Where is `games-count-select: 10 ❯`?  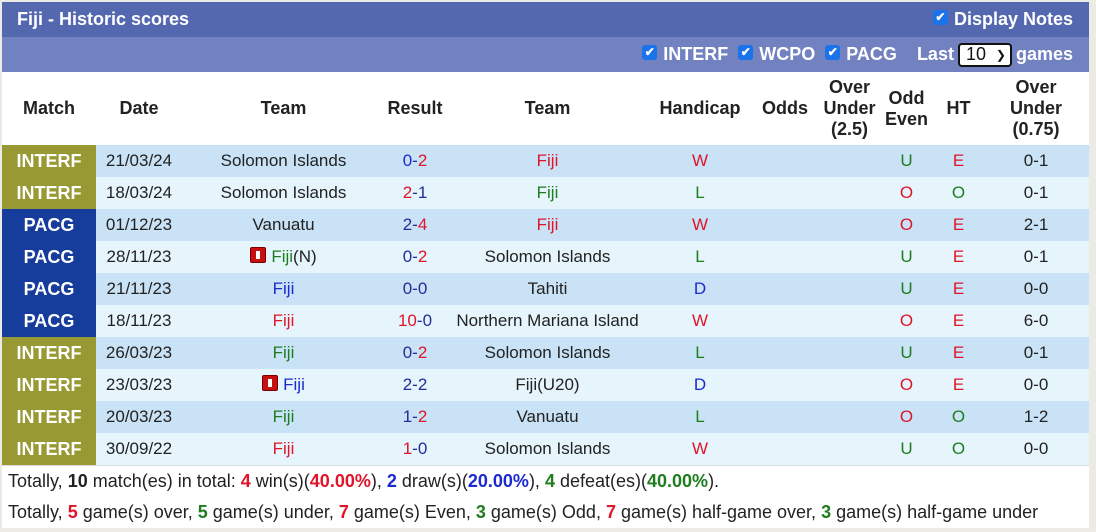
games-count-select: 10 ❯ is located at coordinates (984, 54).